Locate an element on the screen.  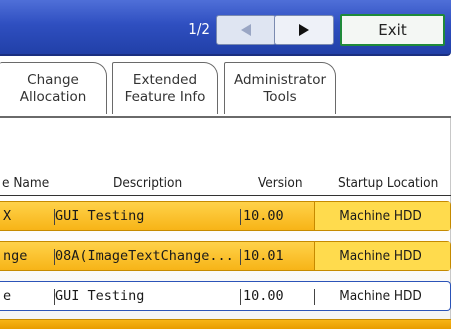
tab-change-allocation: Change Allocation is located at coordinates (53, 88).